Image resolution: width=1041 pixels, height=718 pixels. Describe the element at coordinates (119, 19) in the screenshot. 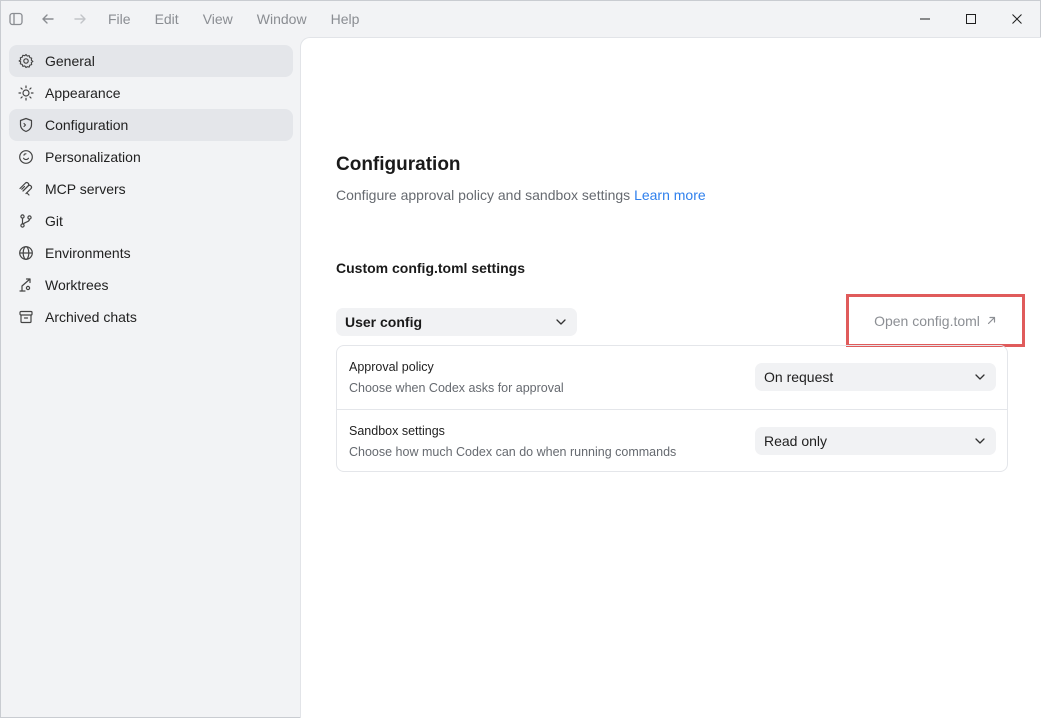

I see `menu-file: File` at that location.